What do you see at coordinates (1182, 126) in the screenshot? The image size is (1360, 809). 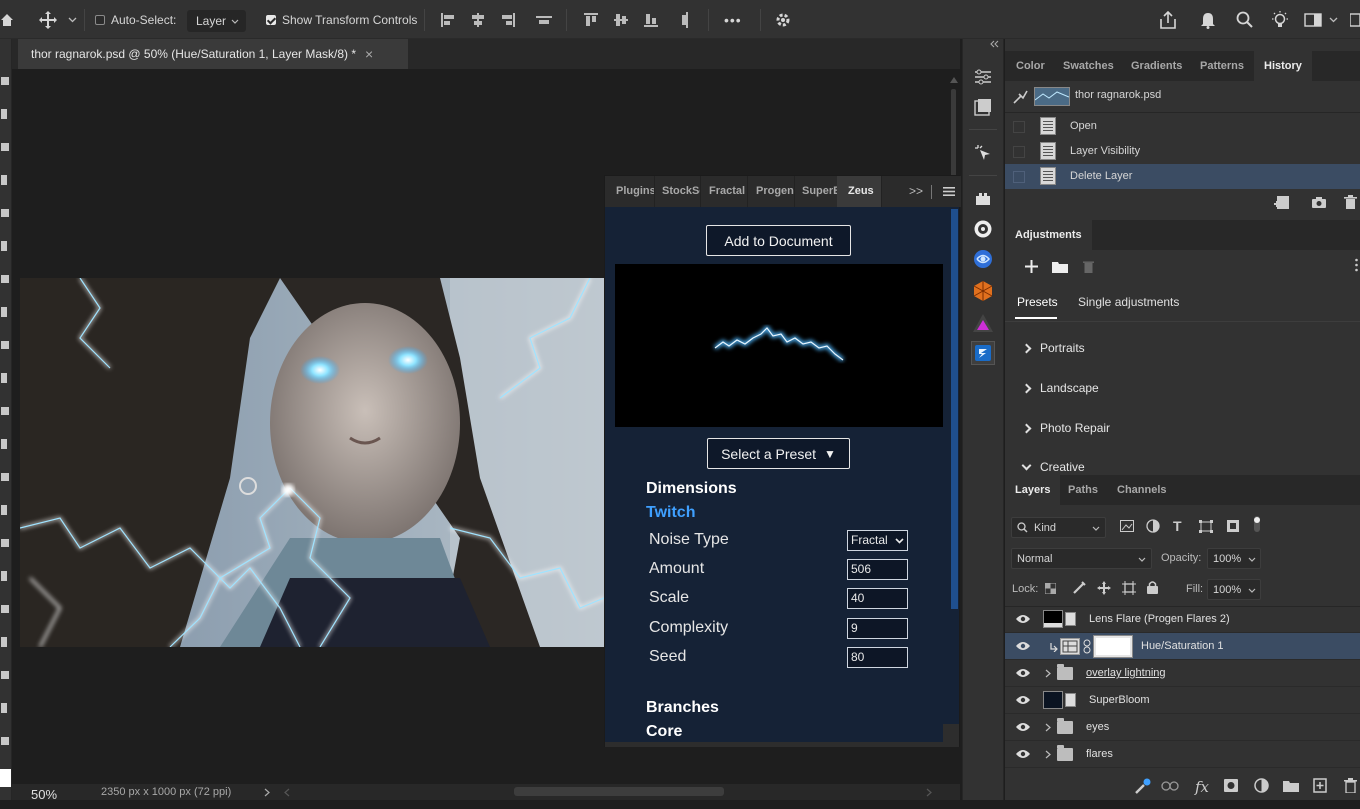 I see `history-state: Open` at bounding box center [1182, 126].